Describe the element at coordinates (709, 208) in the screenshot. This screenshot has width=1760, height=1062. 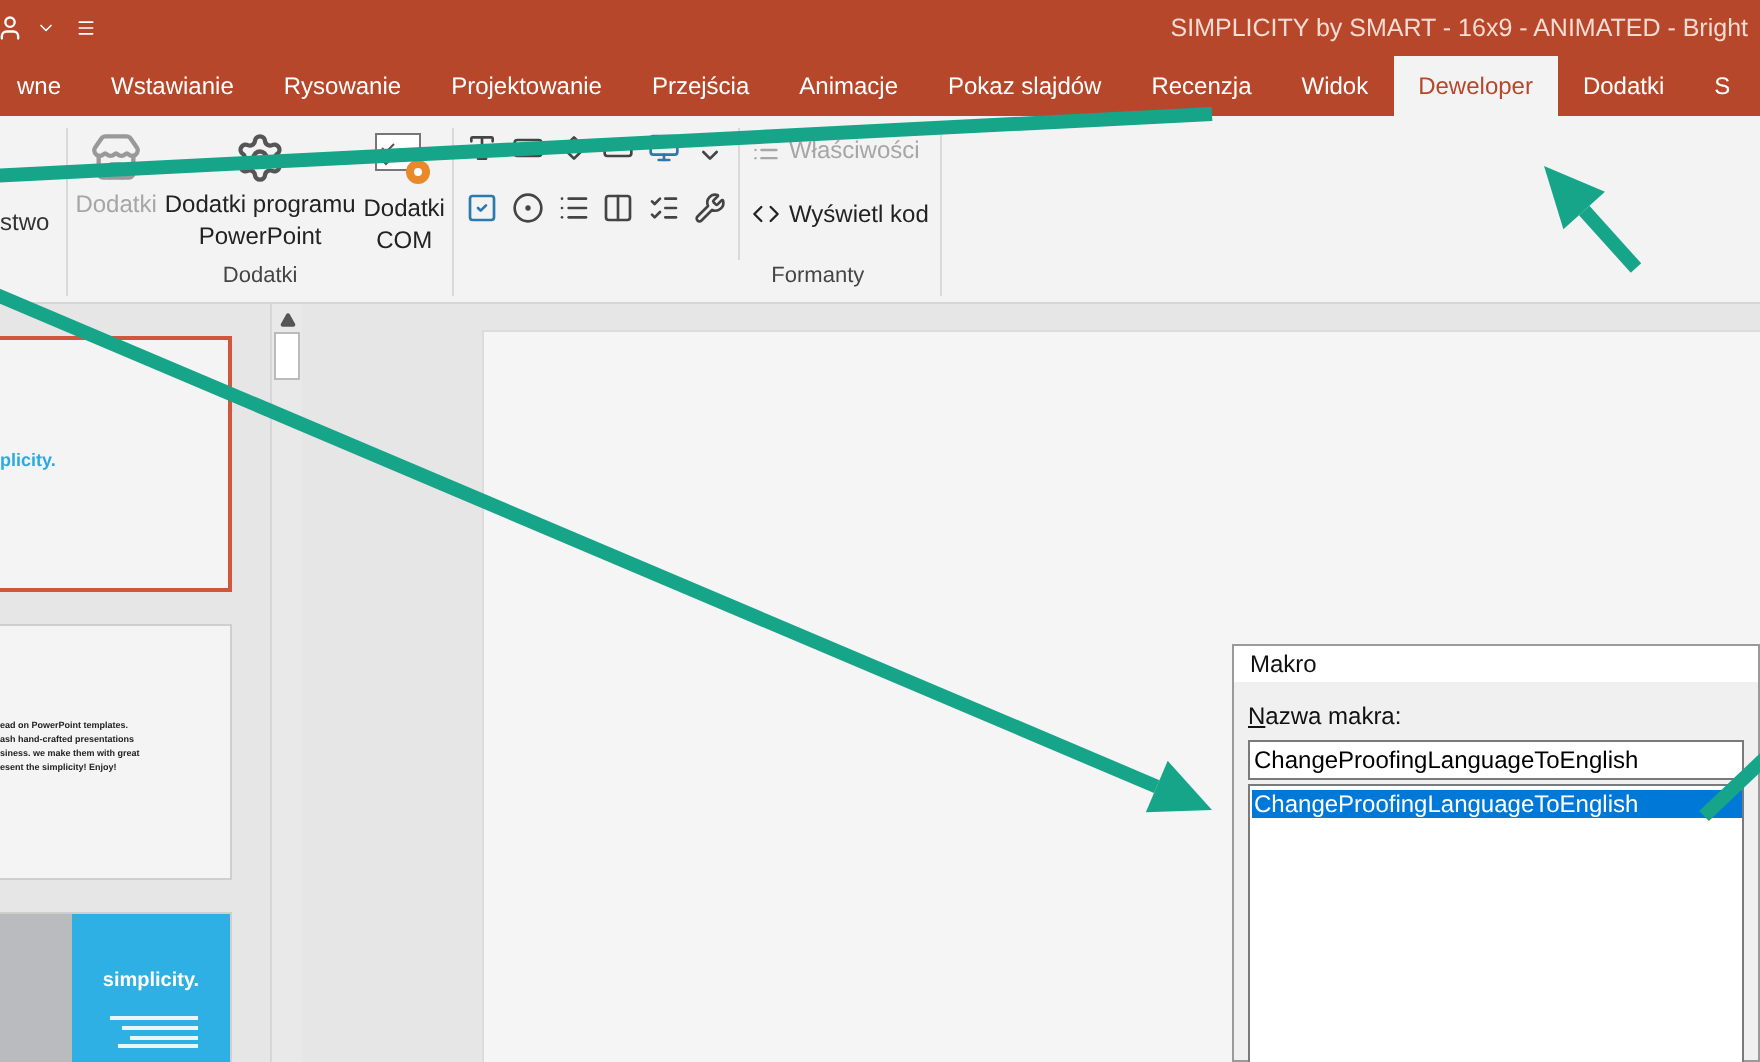
I see `tools-icon` at that location.